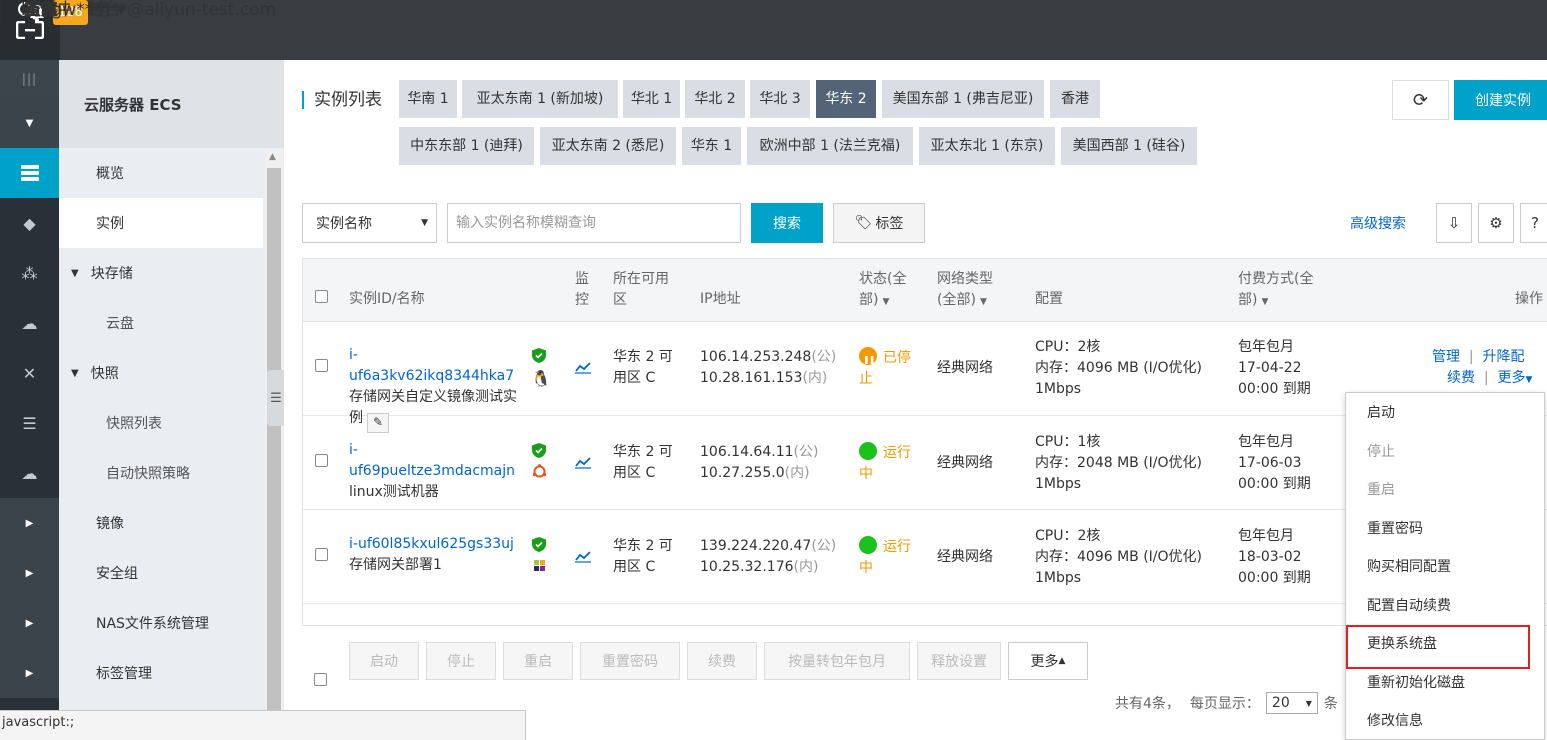 This screenshot has width=1547, height=740. What do you see at coordinates (1283, 291) in the screenshot?
I see `header-billing-filter: 付费方式(全部) ▼` at bounding box center [1283, 291].